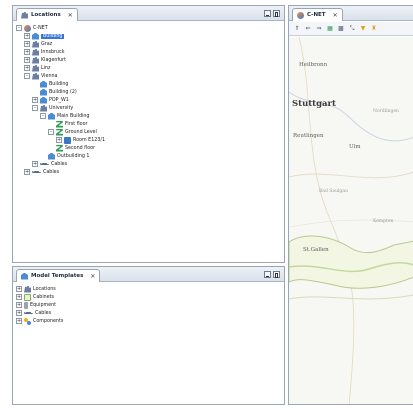 This screenshot has height=410, width=413. What do you see at coordinates (148, 100) in the screenshot?
I see `tree-node: + POP_W1` at bounding box center [148, 100].